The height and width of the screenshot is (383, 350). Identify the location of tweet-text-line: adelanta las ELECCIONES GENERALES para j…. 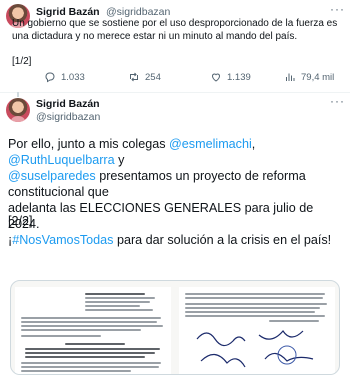
(178, 216).